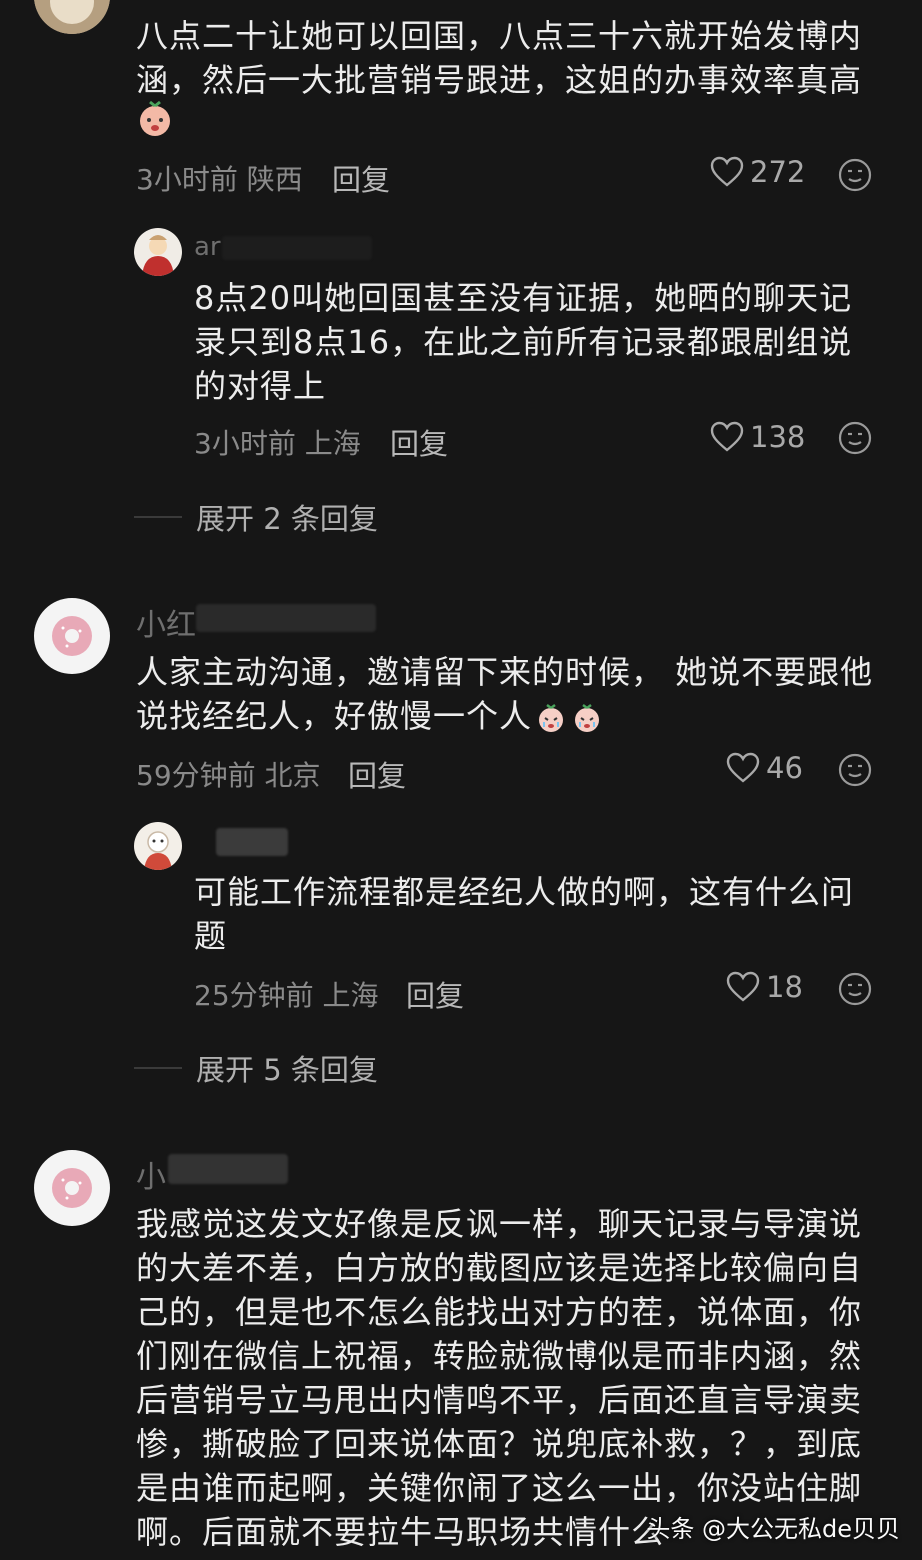 The height and width of the screenshot is (1560, 922). I want to click on reply-author: ar, so click(207, 247).